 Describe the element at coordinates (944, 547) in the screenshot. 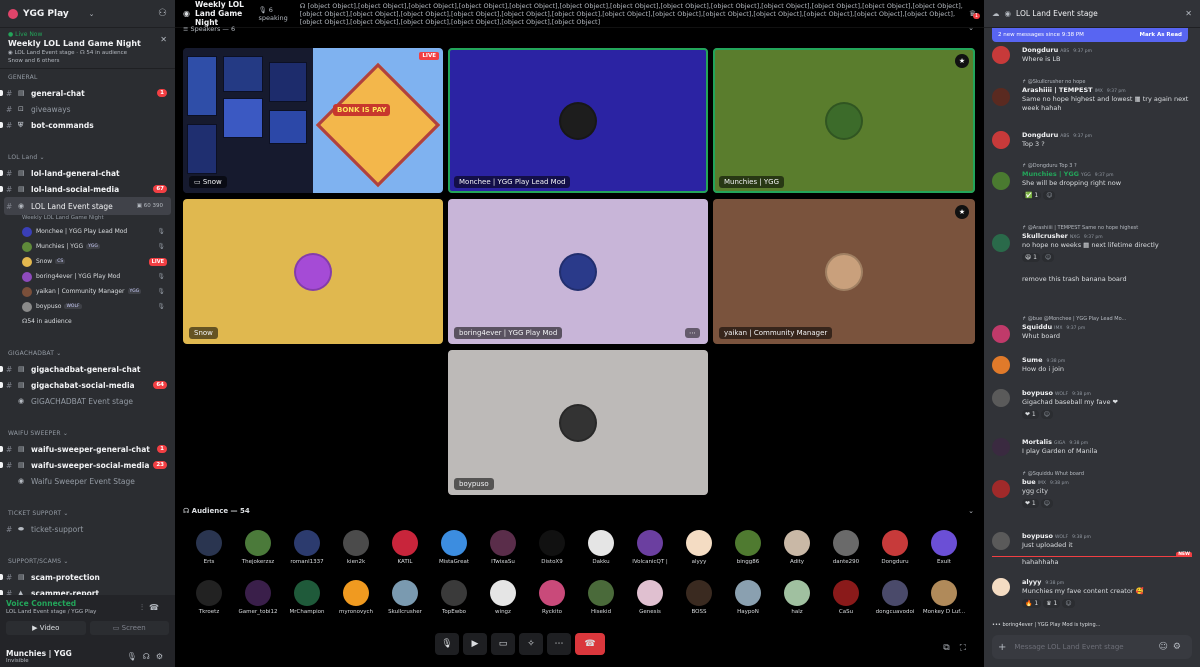

I see `audience-member: Exult` at that location.